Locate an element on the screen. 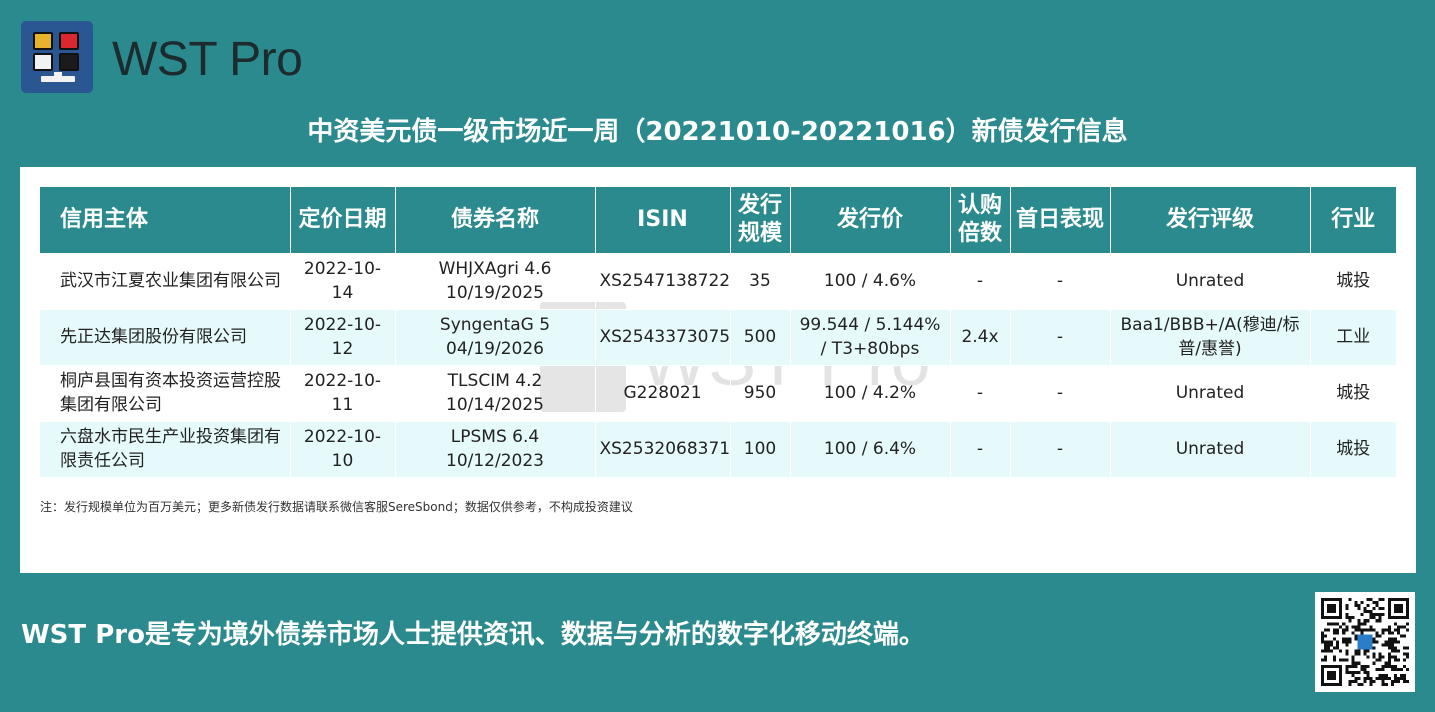 This screenshot has width=1435, height=712. cell-multiple: 2.4x is located at coordinates (980, 337).